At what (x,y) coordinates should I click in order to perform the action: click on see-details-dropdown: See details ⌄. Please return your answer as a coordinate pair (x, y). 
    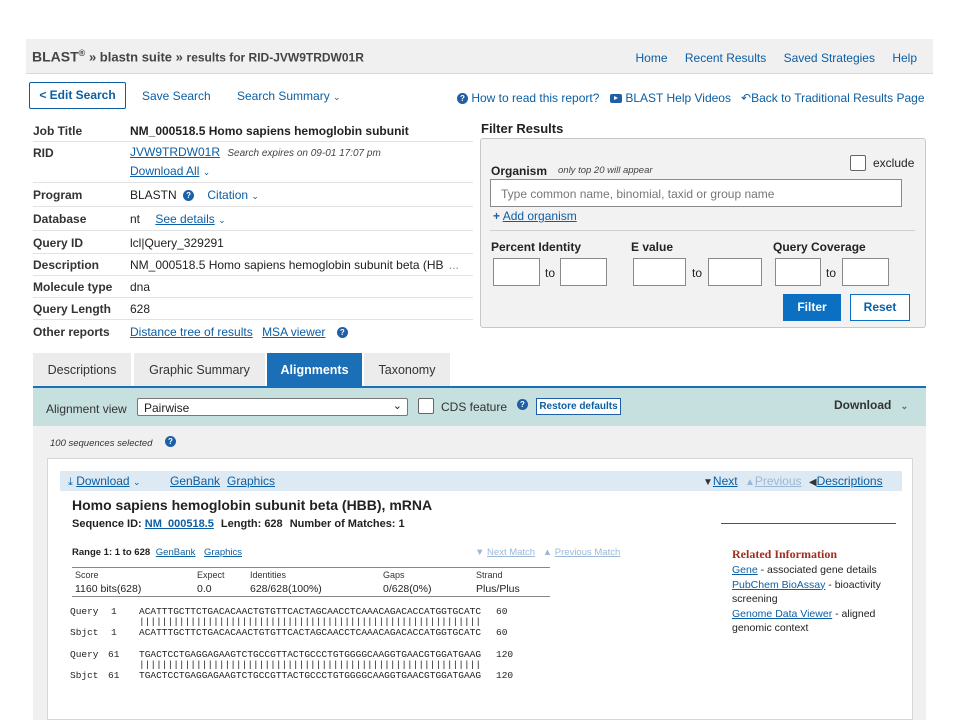
    Looking at the image, I should click on (190, 219).